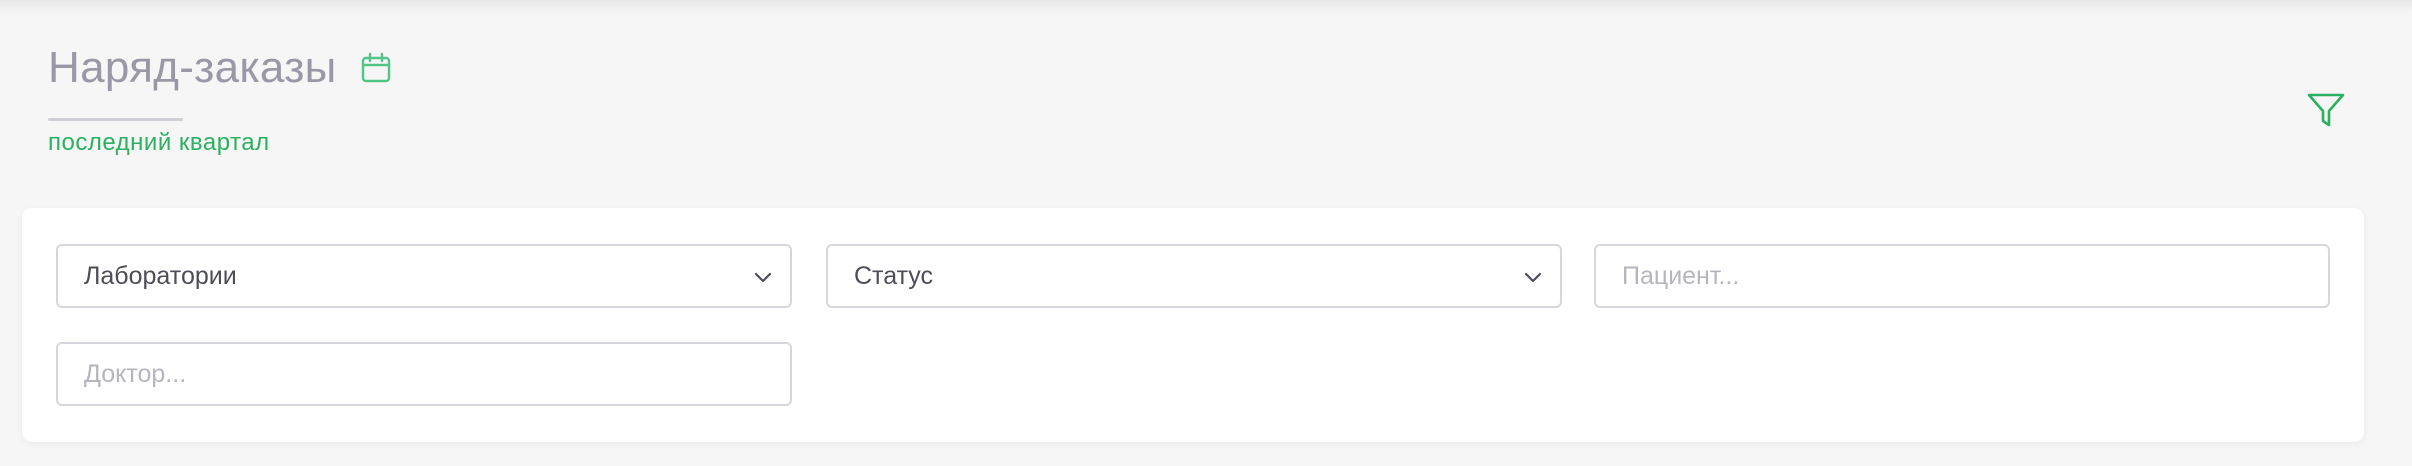  I want to click on page-header: Наряд-заказы последний квартал, so click(220, 97).